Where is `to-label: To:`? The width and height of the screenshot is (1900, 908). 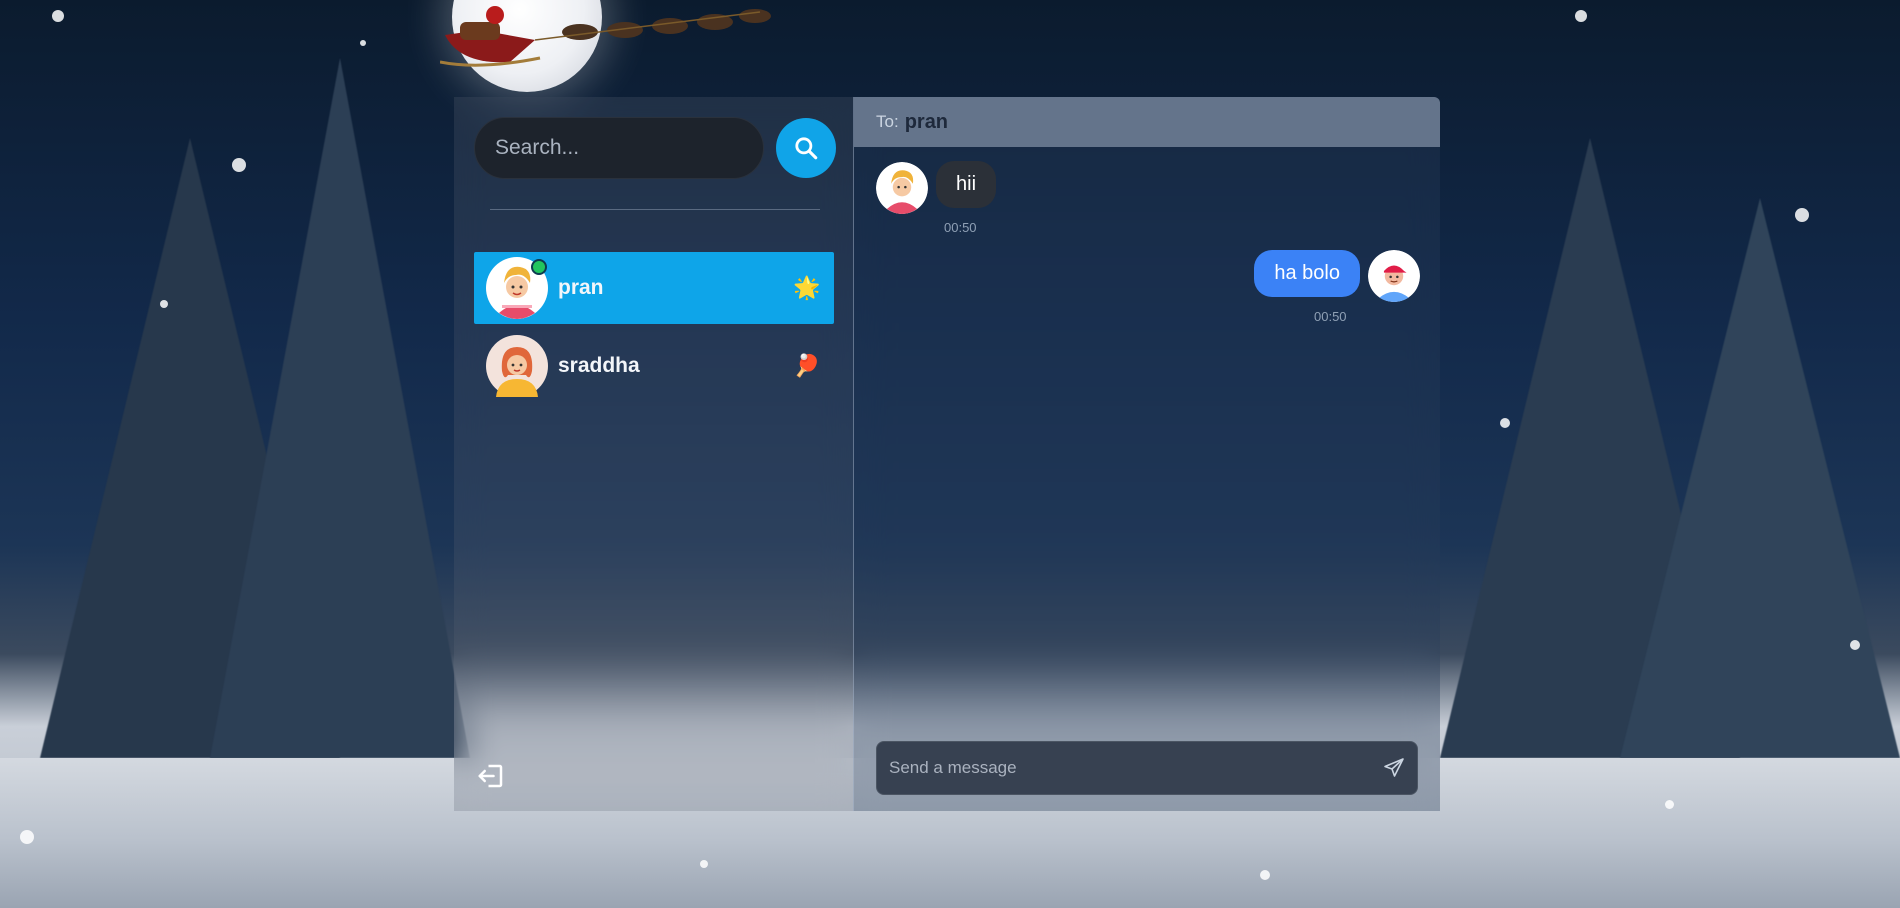
to-label: To: is located at coordinates (887, 121).